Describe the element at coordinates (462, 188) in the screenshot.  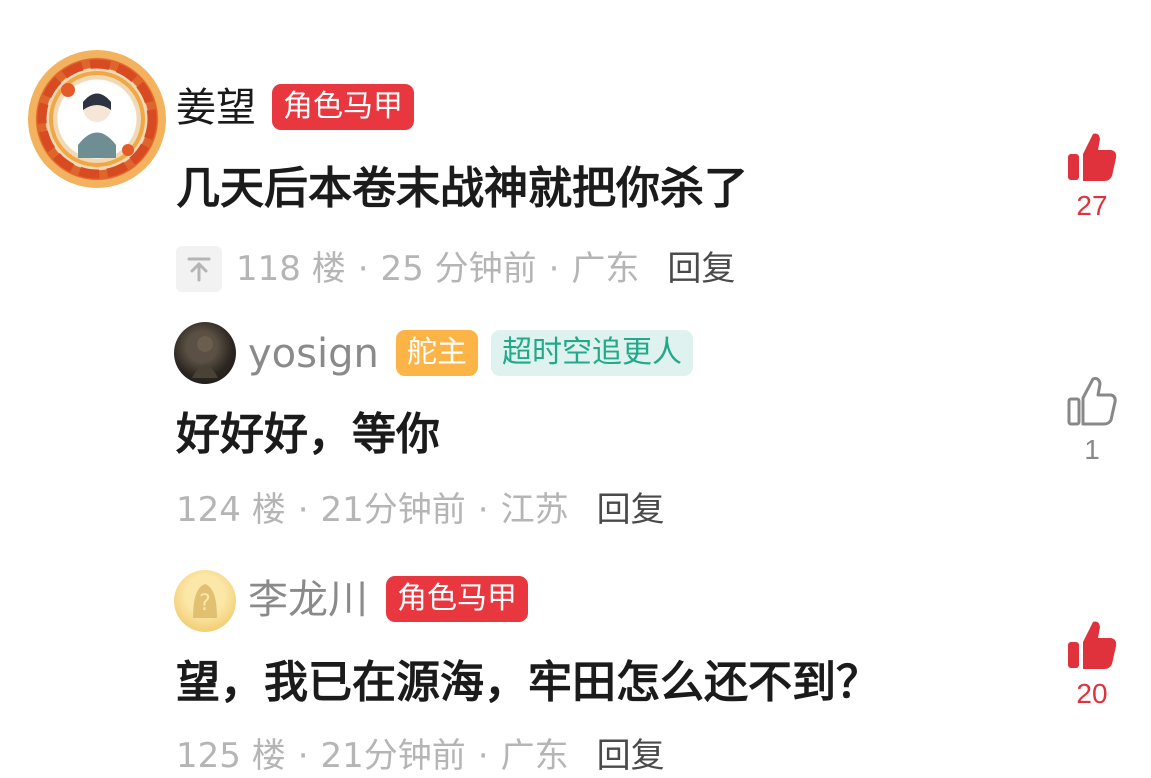
I see `comment-content: 几天后本卷末战神就把你杀了` at that location.